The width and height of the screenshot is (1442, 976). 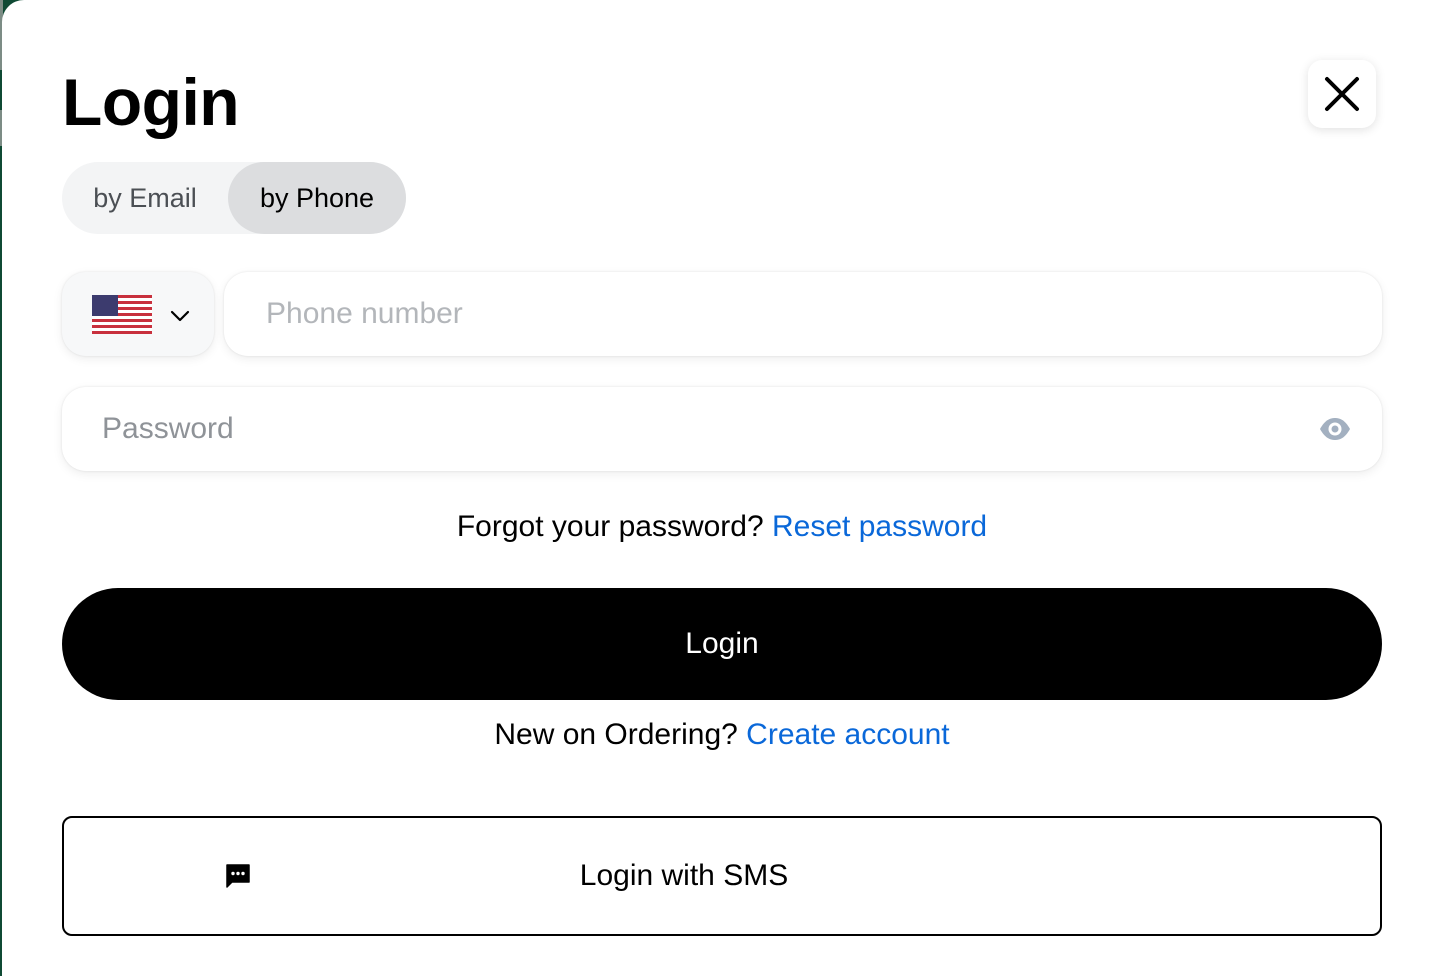 I want to click on login-with-sms-label: Login with SMS, so click(x=684, y=875).